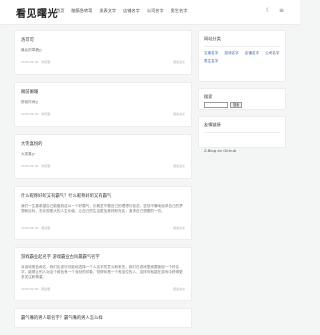 The image size is (320, 335). I want to click on post-title: 大笑喜悦的, so click(103, 144).